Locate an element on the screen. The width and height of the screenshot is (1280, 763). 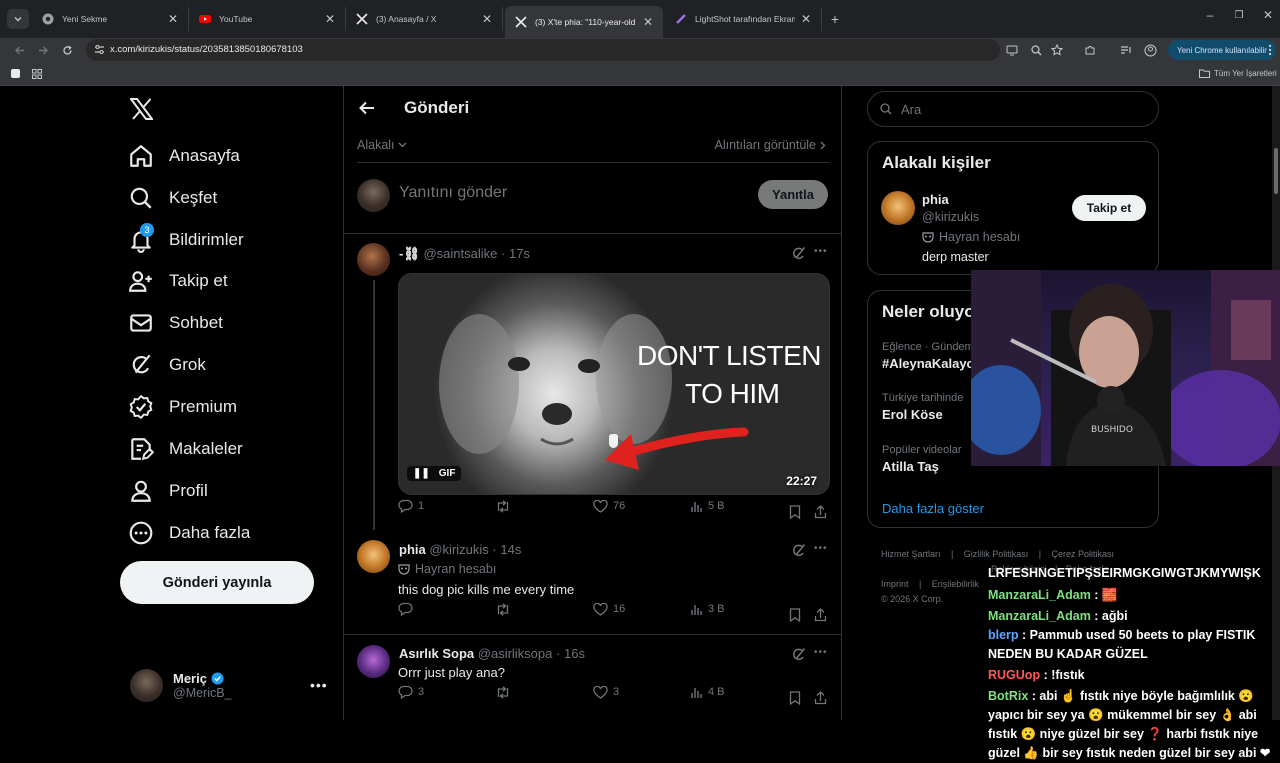
tab-youtube: YouTube ✕ is located at coordinates (267, 19).